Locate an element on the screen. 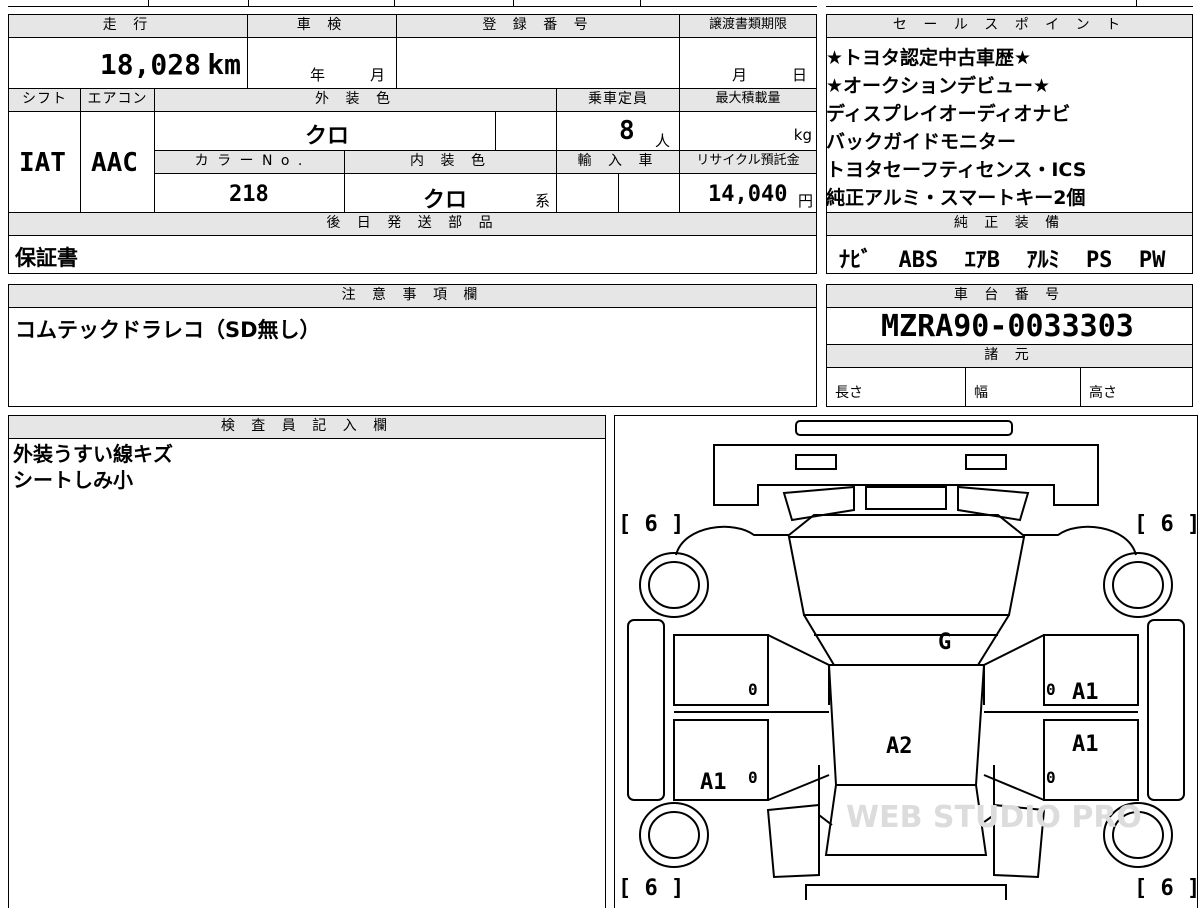 The image size is (1200, 908). zero-mark-right-rear: 0 is located at coordinates (1051, 777).